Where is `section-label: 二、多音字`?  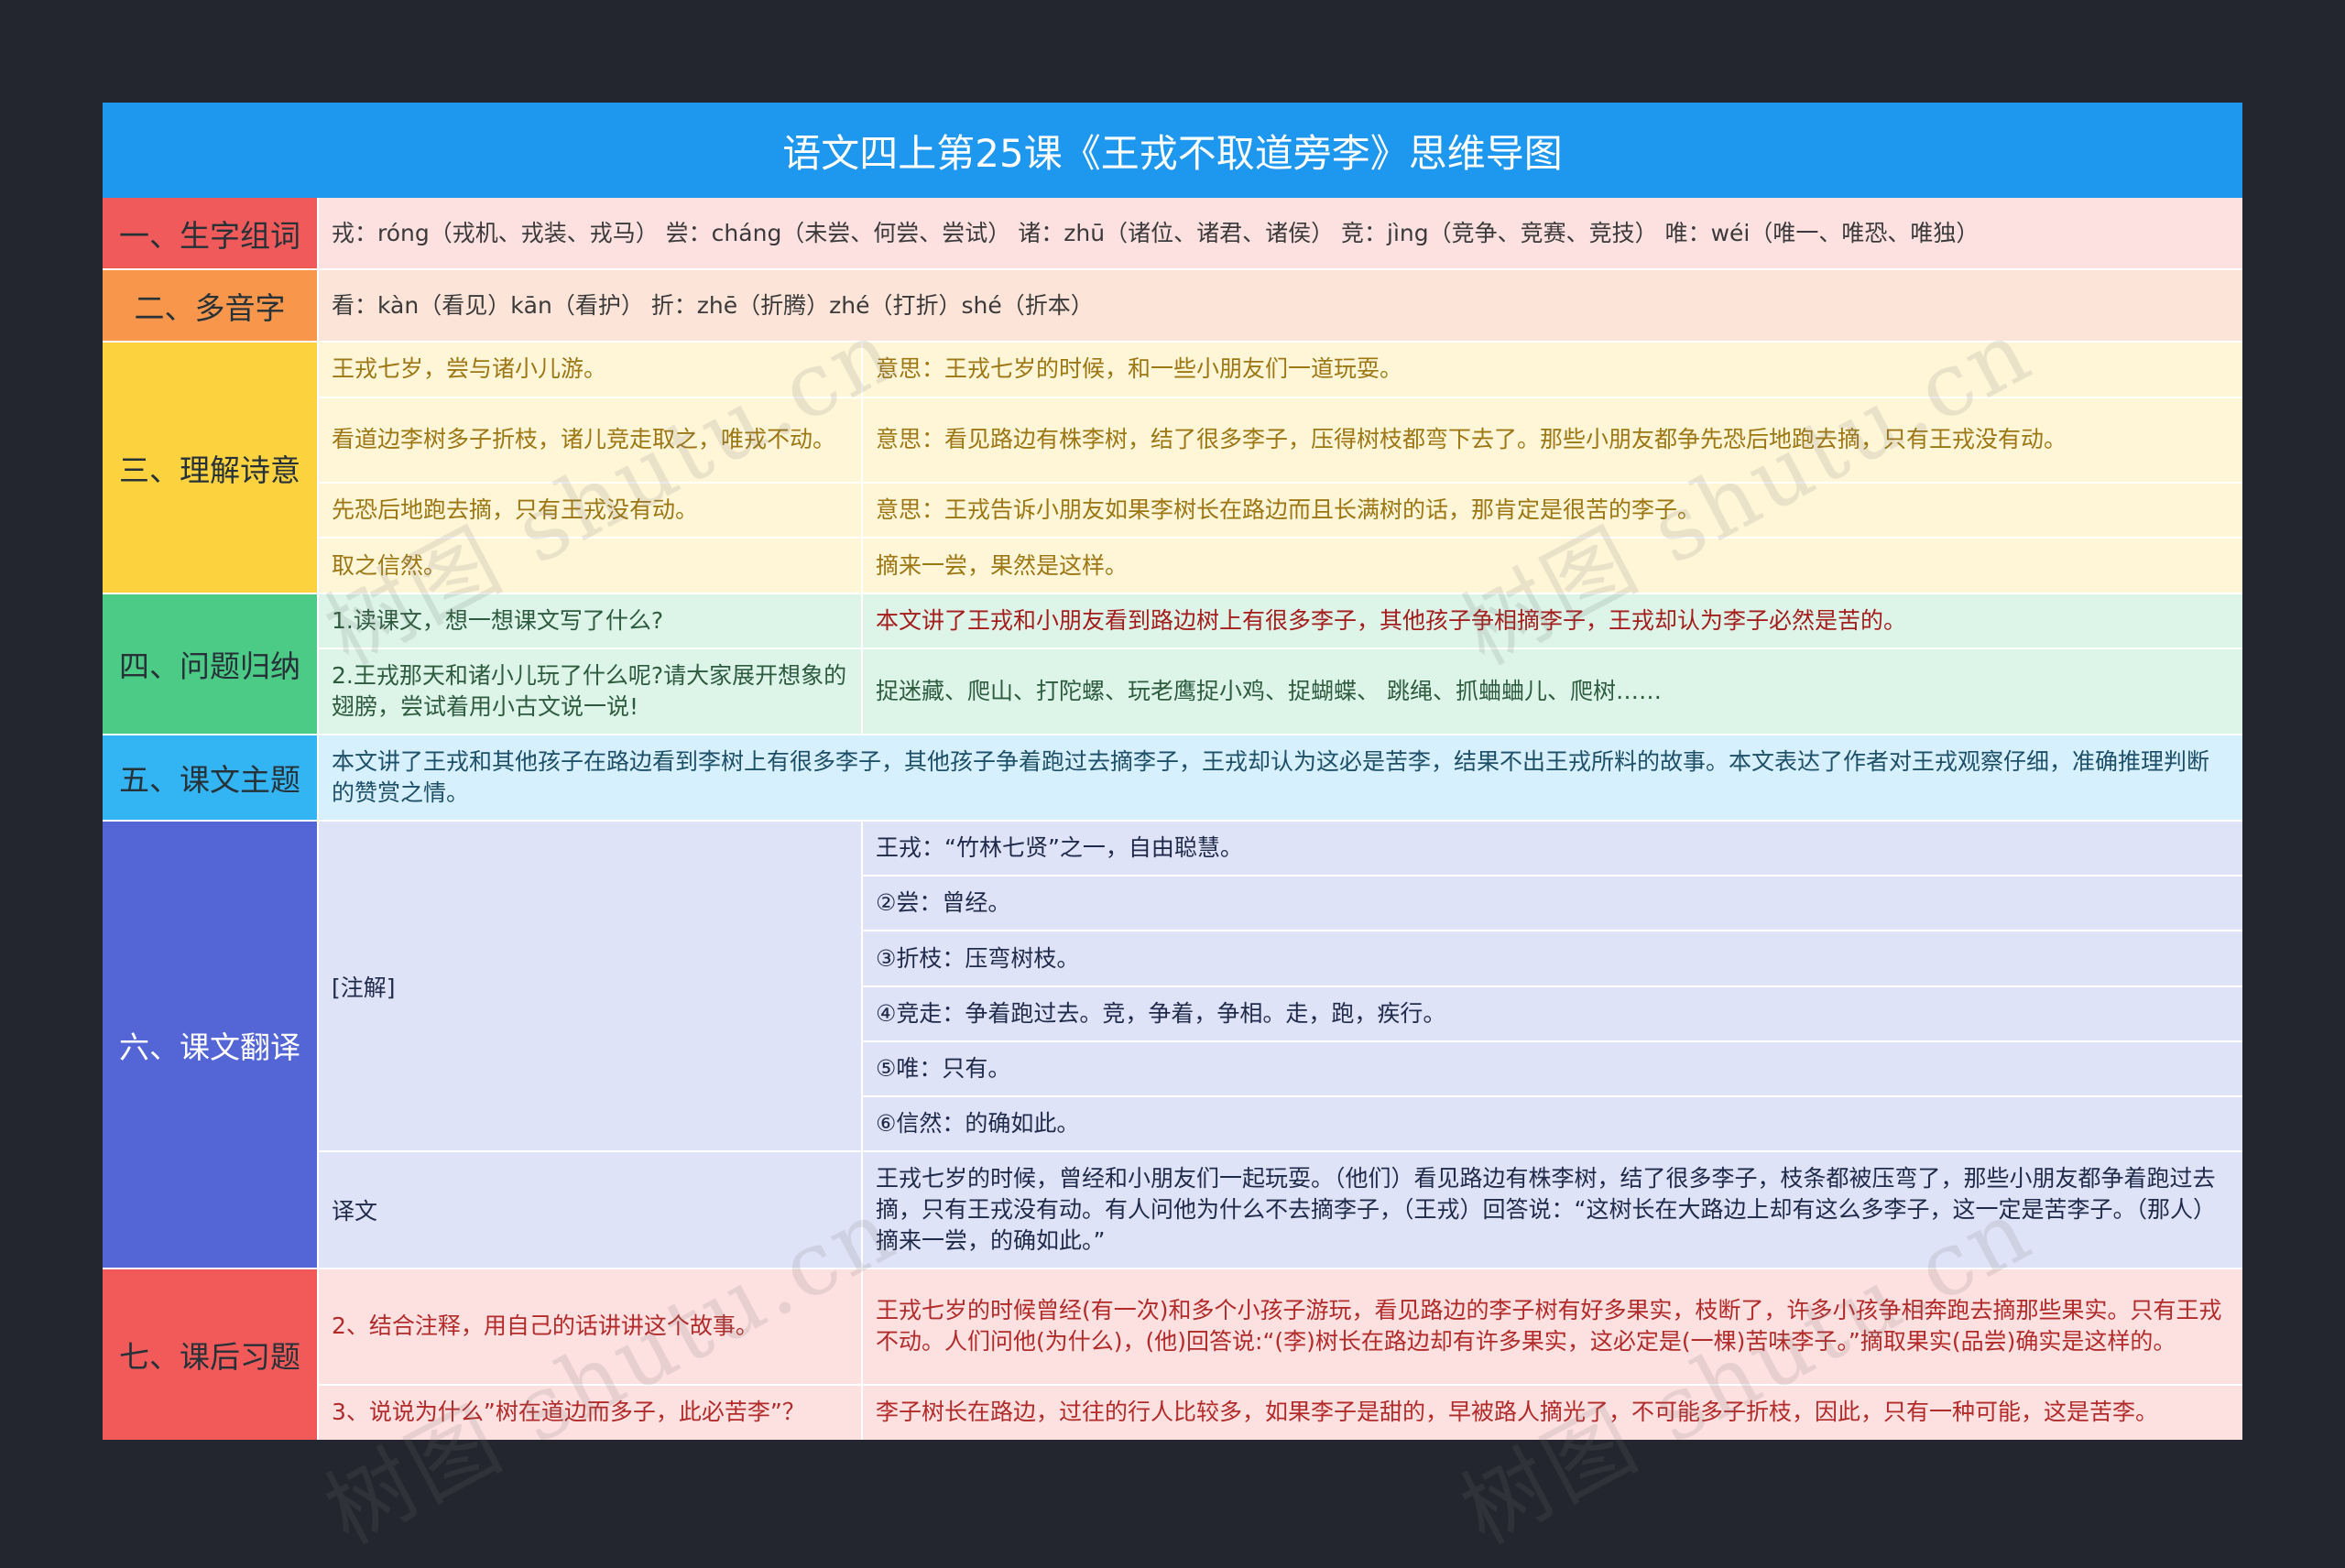 section-label: 二、多音字 is located at coordinates (211, 305).